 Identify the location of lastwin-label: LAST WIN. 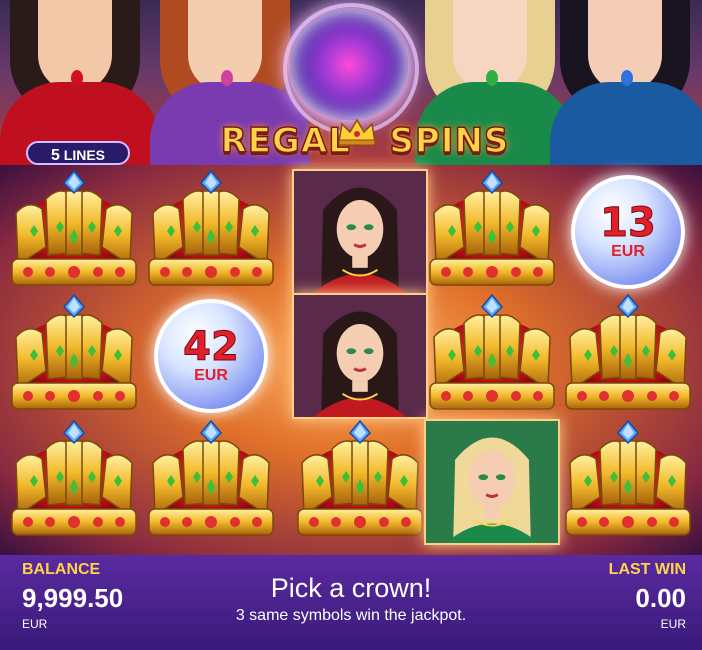
(647, 569).